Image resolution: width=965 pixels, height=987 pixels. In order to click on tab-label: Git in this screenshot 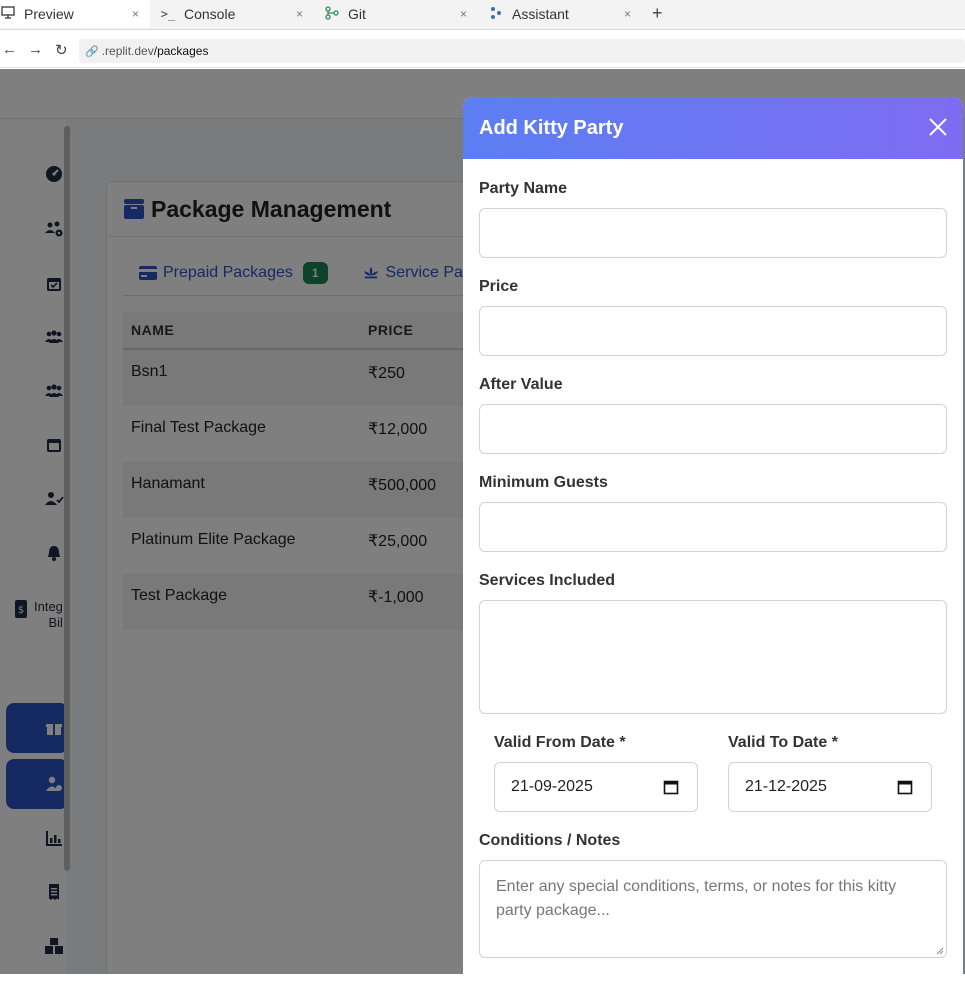, I will do `click(357, 14)`.